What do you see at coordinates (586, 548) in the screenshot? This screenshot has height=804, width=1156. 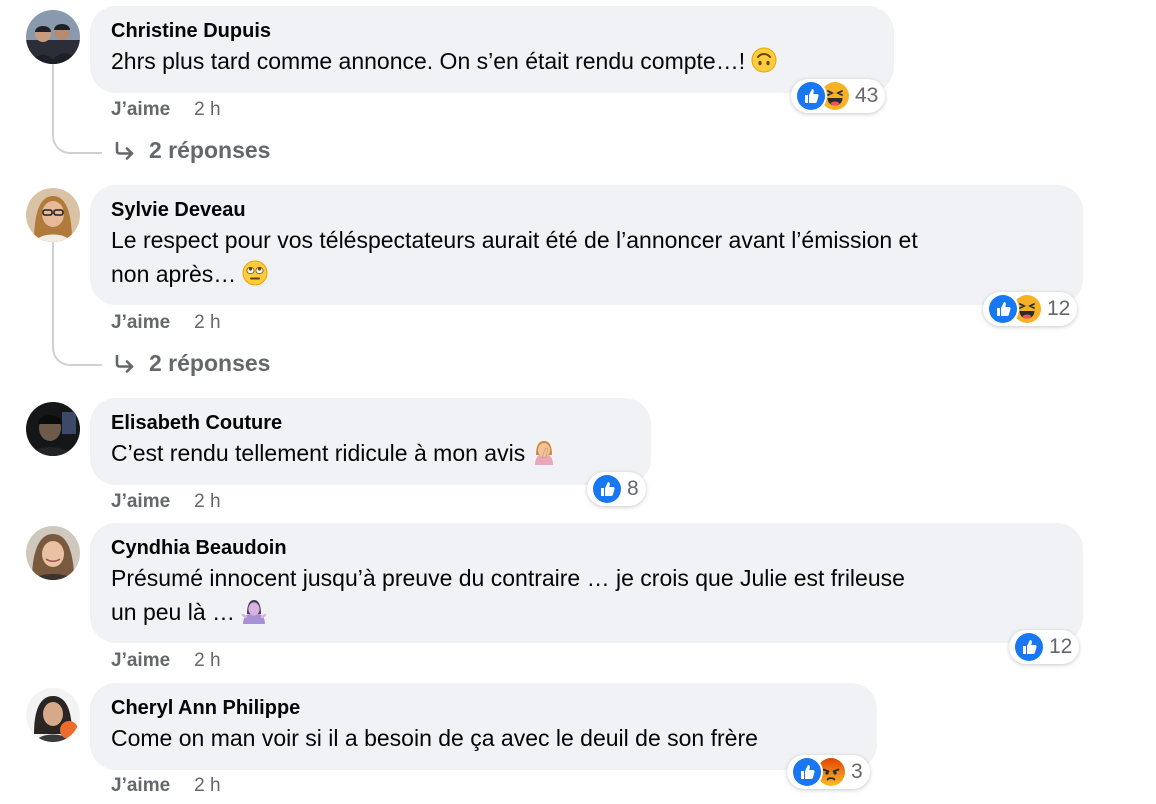 I see `comment-author: Cyndhia Beaudoin` at bounding box center [586, 548].